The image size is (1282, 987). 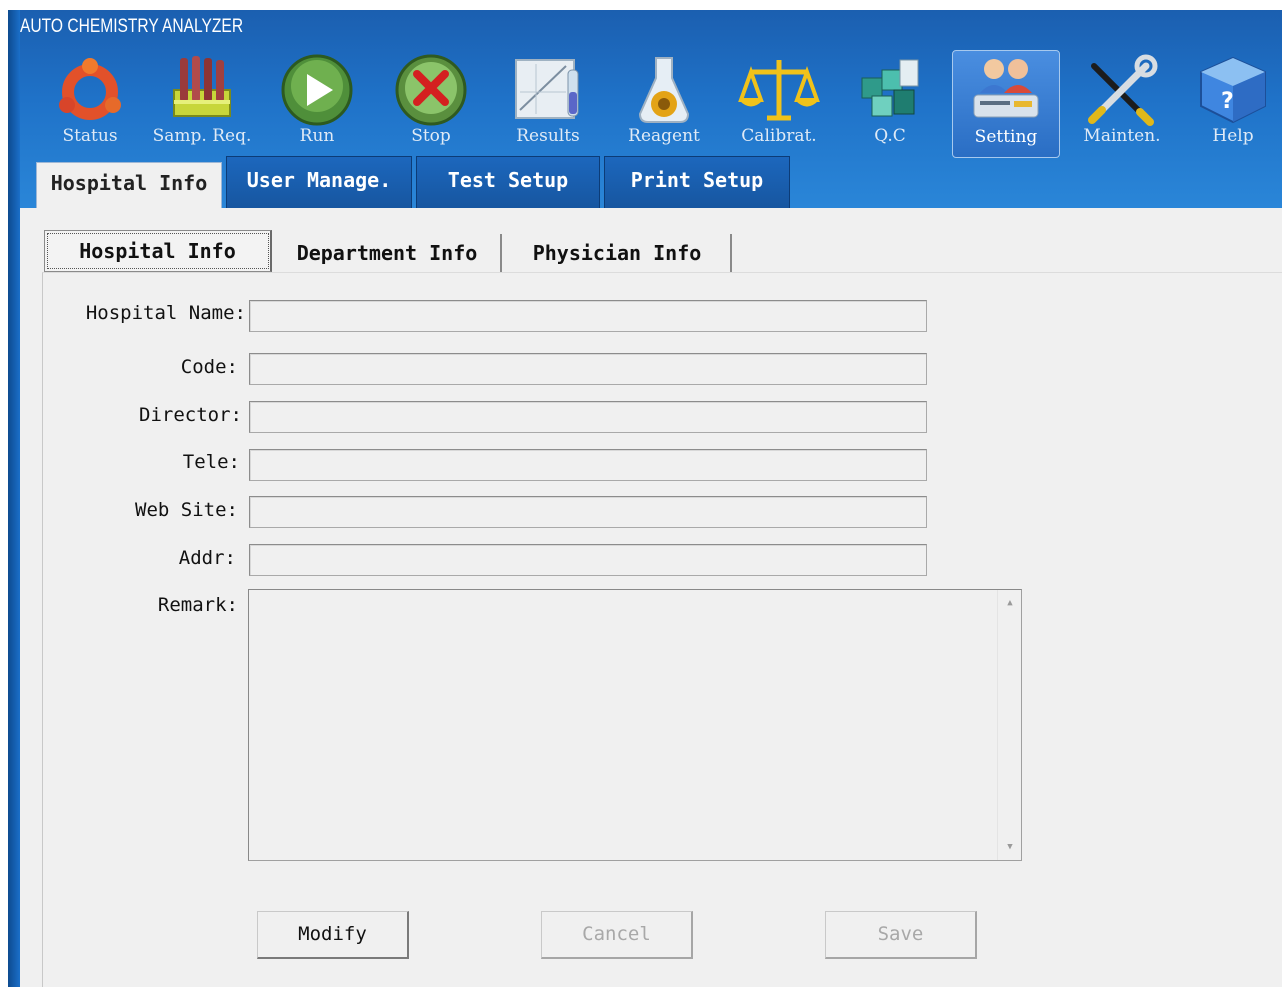 What do you see at coordinates (508, 182) in the screenshot?
I see `tab-test-setup: Test Setup` at bounding box center [508, 182].